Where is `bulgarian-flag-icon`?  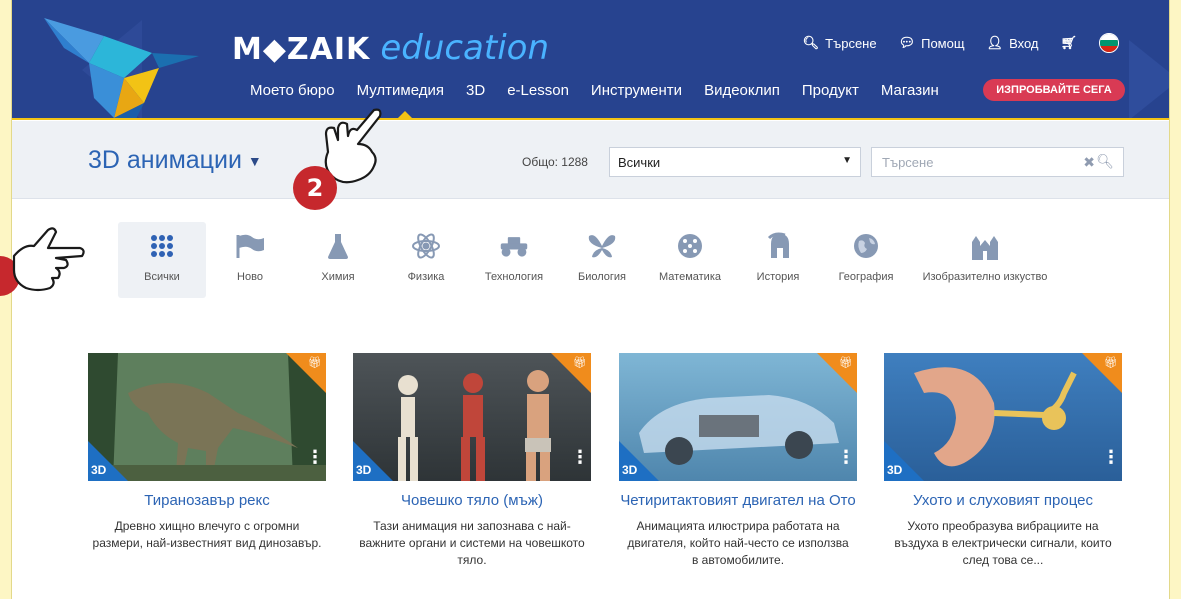
bulgarian-flag-icon is located at coordinates (1109, 43).